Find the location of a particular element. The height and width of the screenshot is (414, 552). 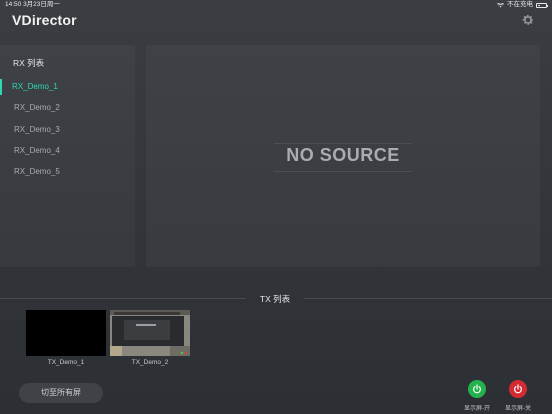

no-source-text: NO SOURCE is located at coordinates (343, 155).